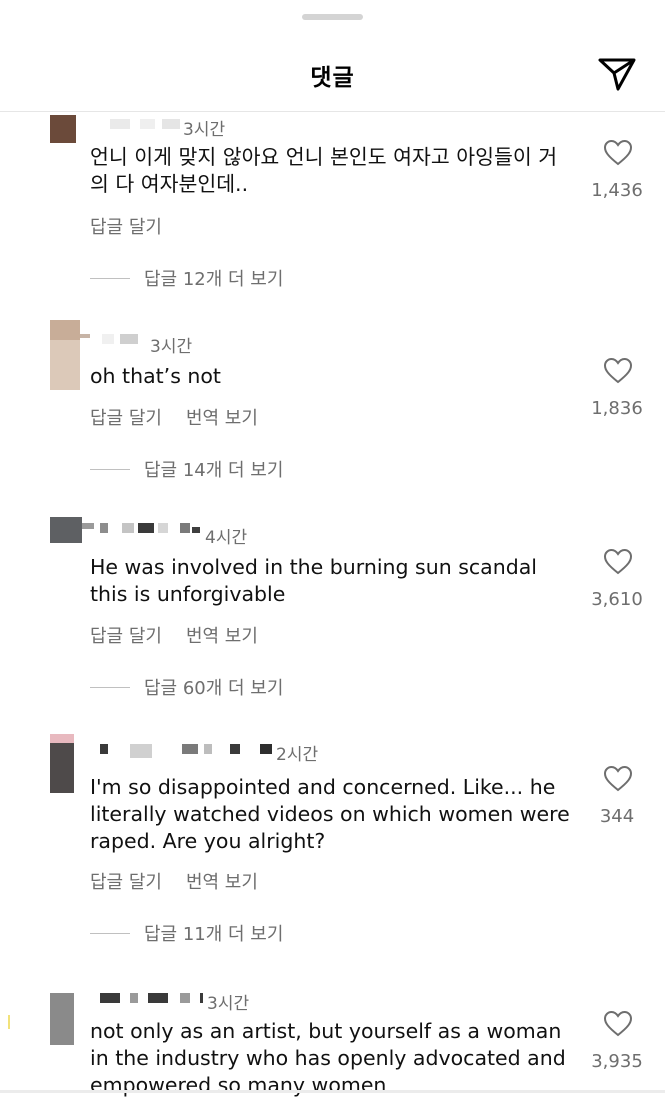 Image resolution: width=665 pixels, height=1099 pixels. Describe the element at coordinates (214, 688) in the screenshot. I see `view-replies-label: 답글 60개 더 보기` at that location.